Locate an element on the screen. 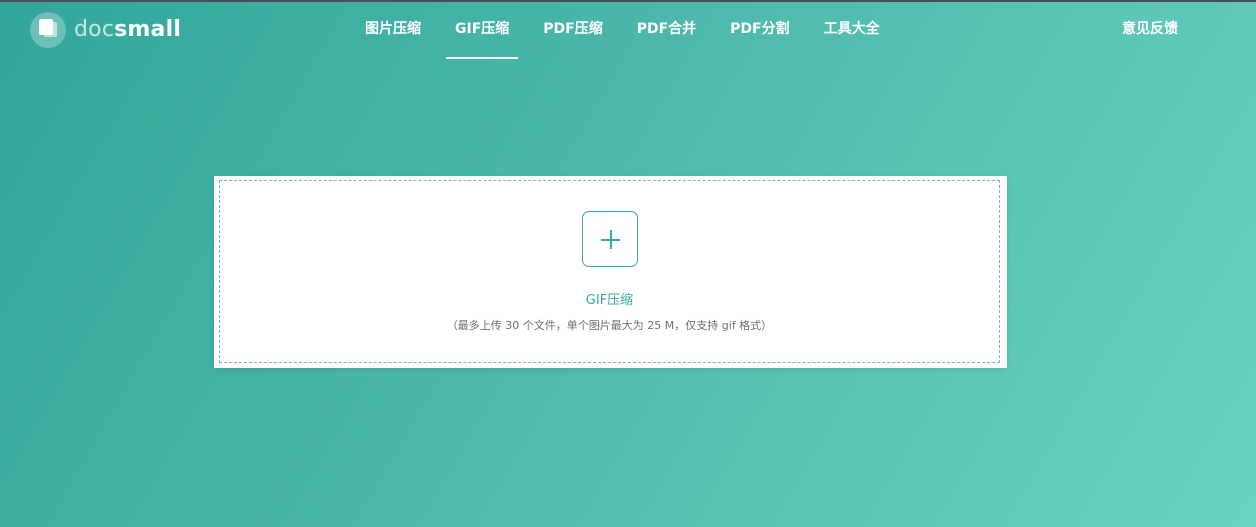 This screenshot has width=1256, height=527. nav-image-compress: 图片压缩 is located at coordinates (393, 30).